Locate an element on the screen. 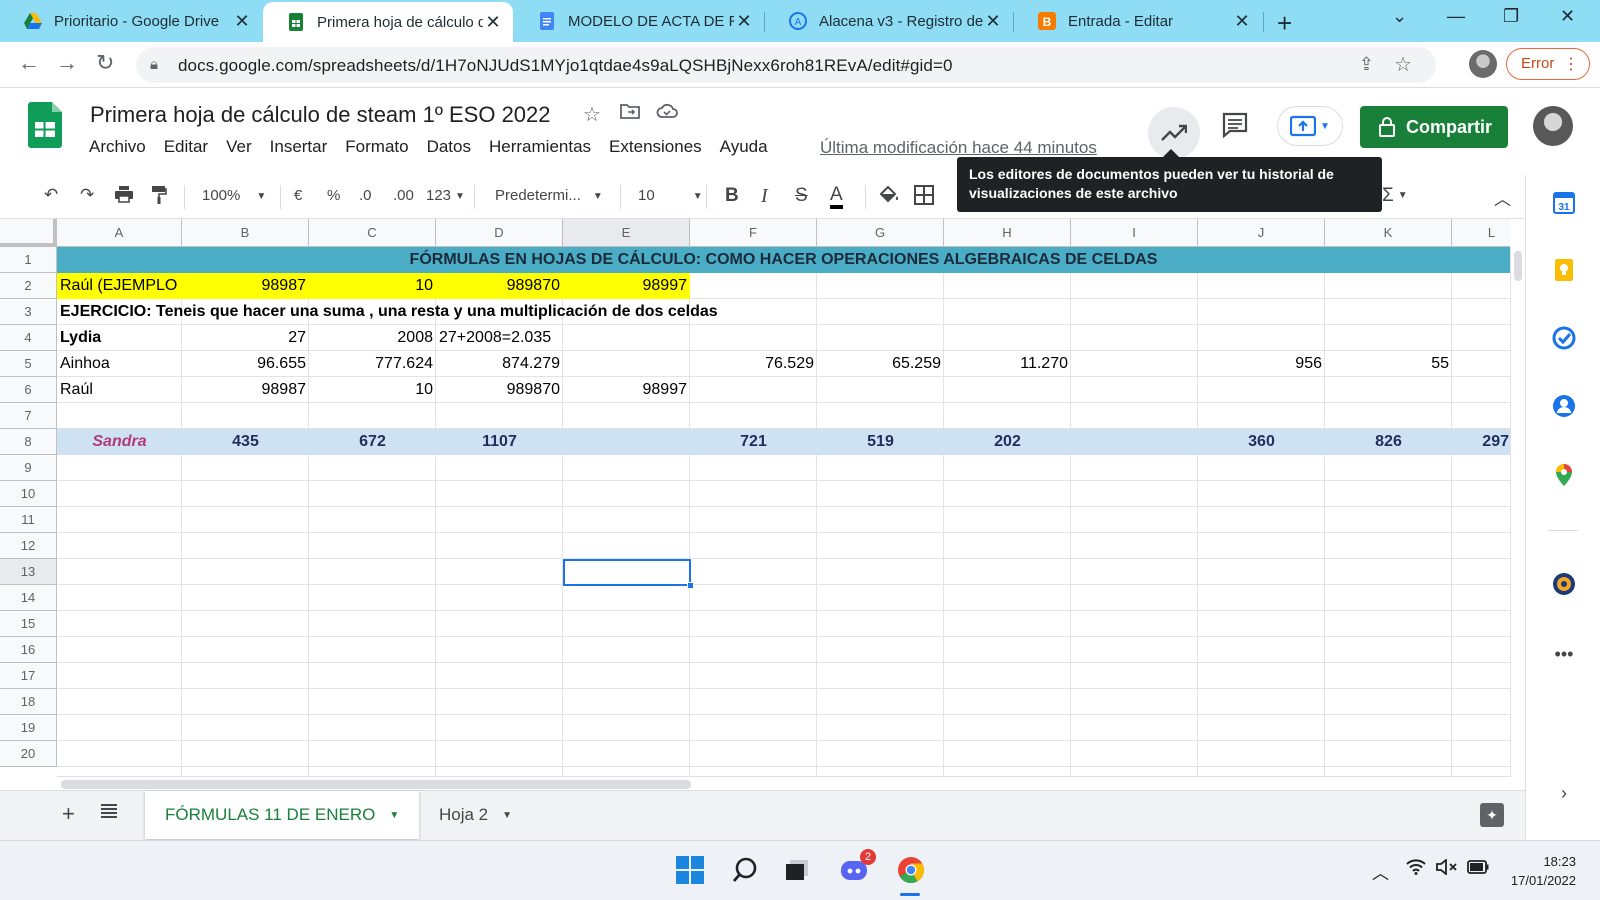 This screenshot has height=900, width=1600. browser-tab-sheets: Primera hoja de cálculo de steam ✕ is located at coordinates (388, 22).